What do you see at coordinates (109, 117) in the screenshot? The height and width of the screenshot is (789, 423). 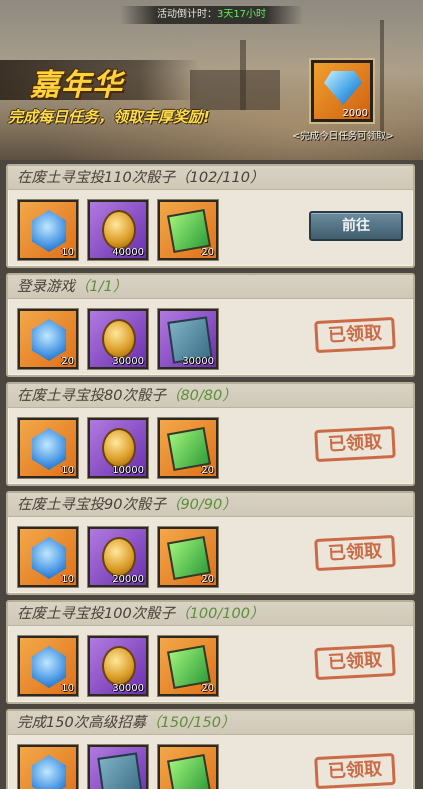 I see `event-subtitle: 完成每日任务，领取丰厚奖励!` at bounding box center [109, 117].